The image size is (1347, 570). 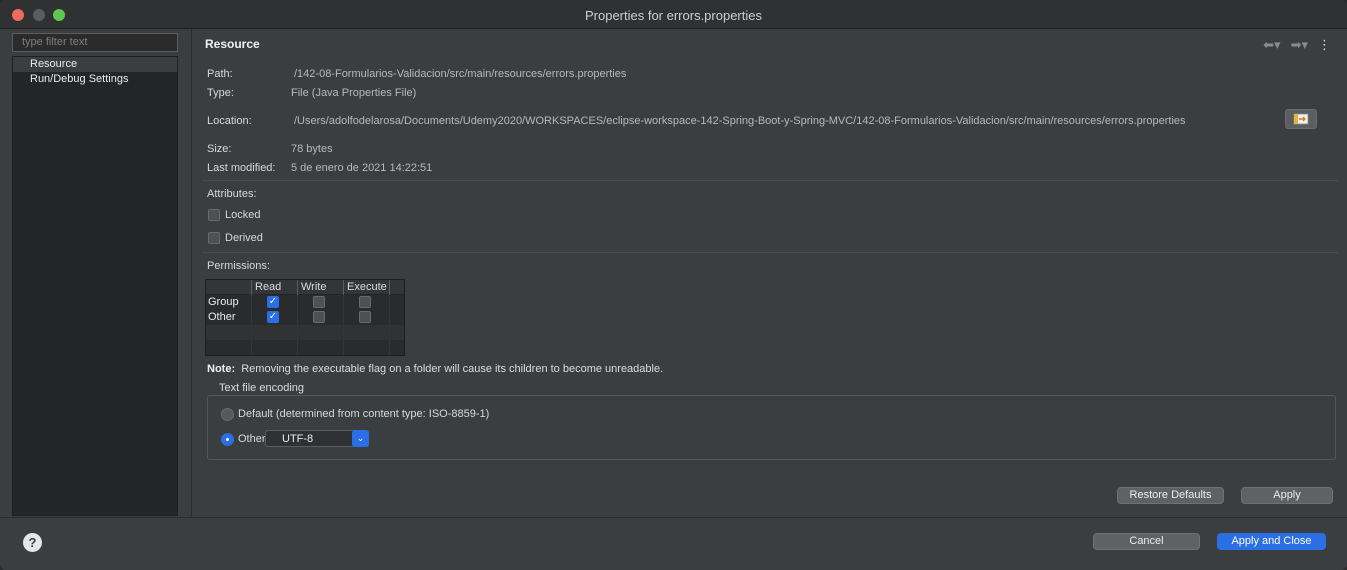 I want to click on group-read-checkbox: ✓, so click(x=273, y=302).